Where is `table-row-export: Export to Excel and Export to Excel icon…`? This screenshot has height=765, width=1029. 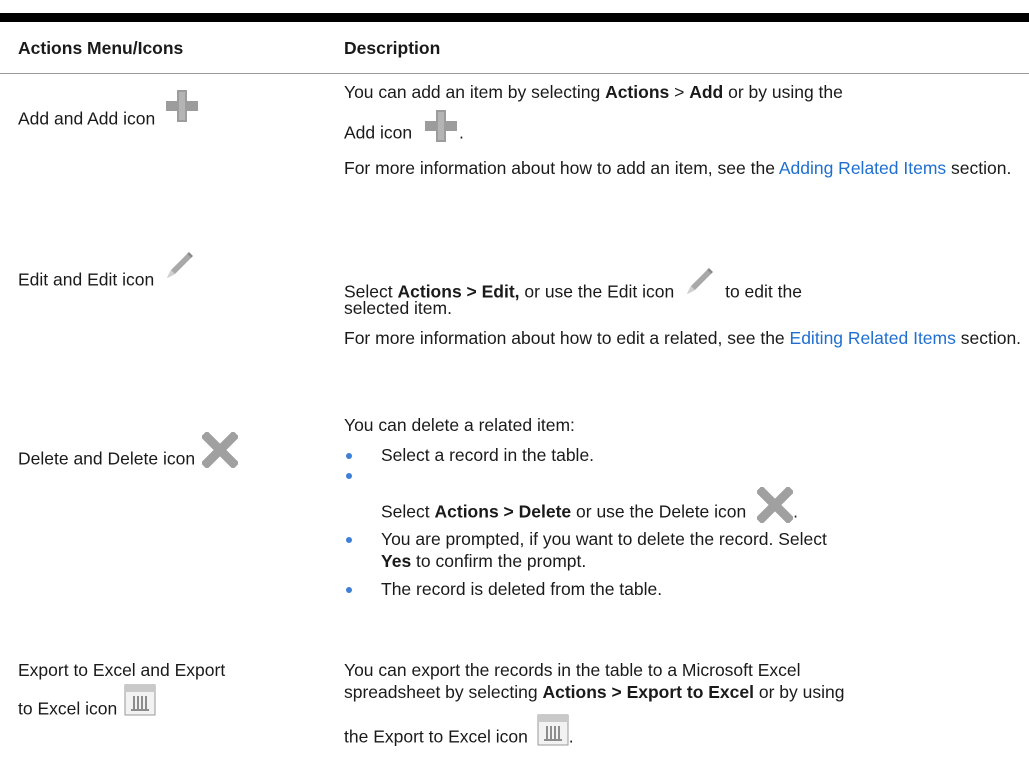
table-row-export: Export to Excel and Export to Excel icon… is located at coordinates (514, 712).